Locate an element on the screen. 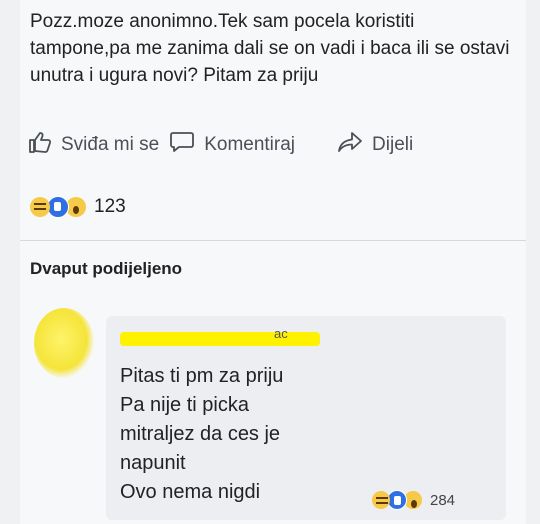 The width and height of the screenshot is (540, 524). right-frame is located at coordinates (533, 262).